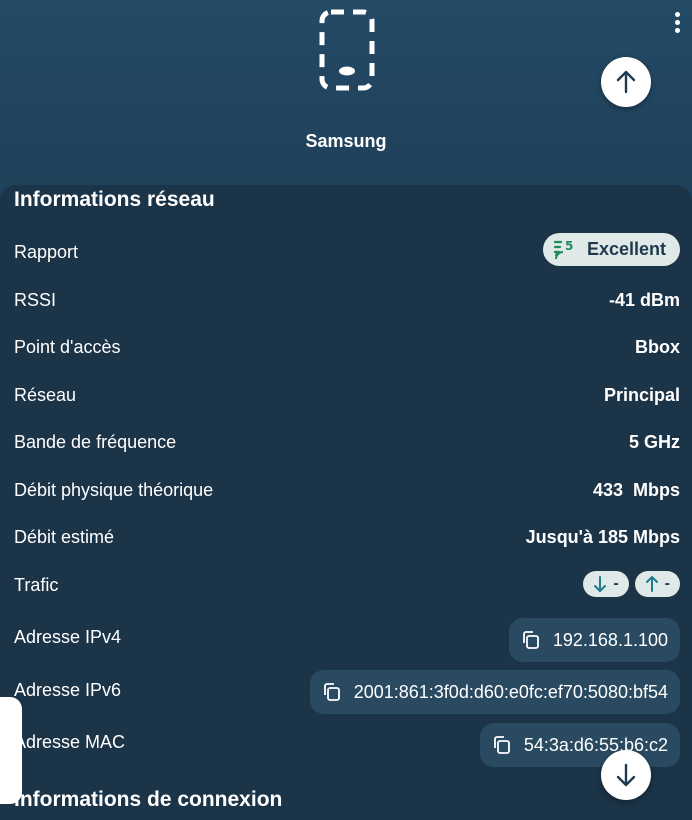 The height and width of the screenshot is (820, 692). I want to click on value-network: Principal, so click(641, 395).